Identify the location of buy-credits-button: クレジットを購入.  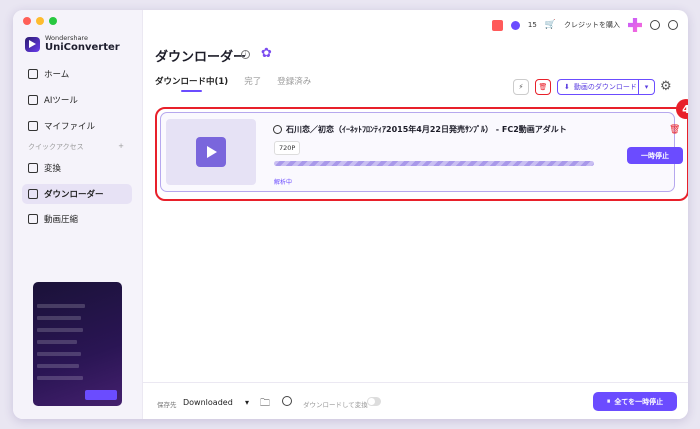
(592, 25).